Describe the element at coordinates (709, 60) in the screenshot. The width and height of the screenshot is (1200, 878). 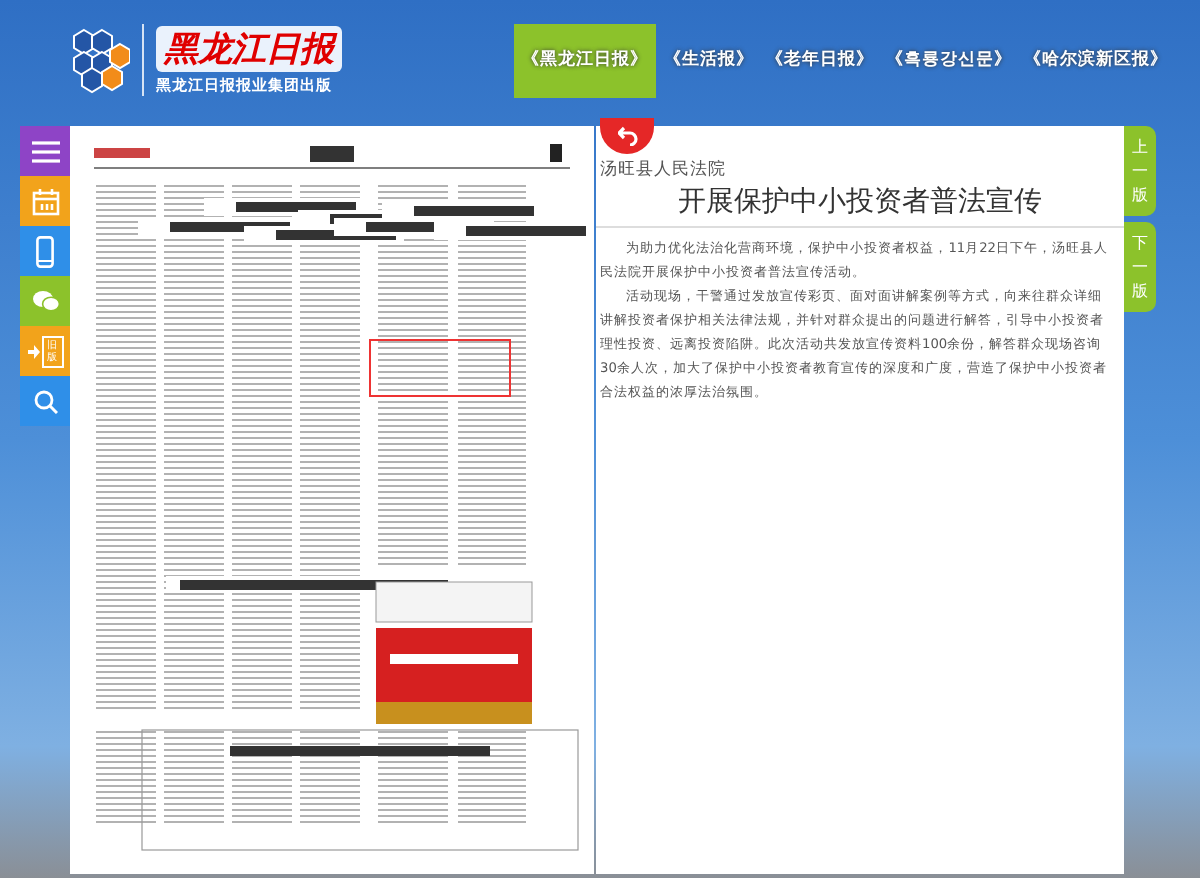
I see `newspaper-tab: 《生活报》` at that location.